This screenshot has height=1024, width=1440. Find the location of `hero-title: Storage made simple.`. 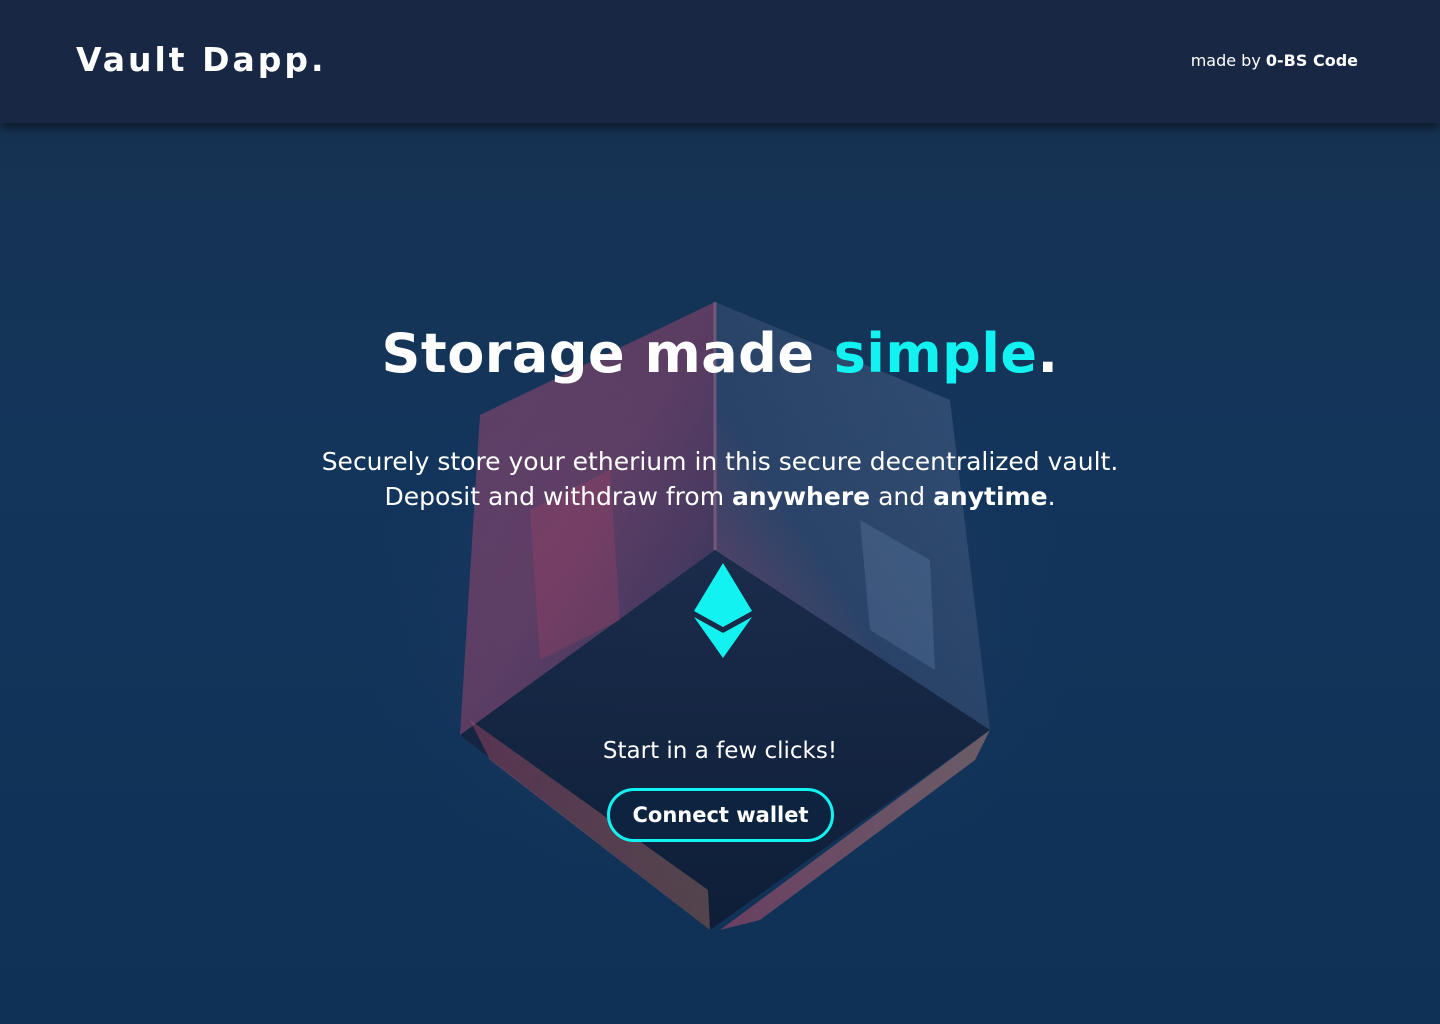

hero-title: Storage made simple. is located at coordinates (720, 353).